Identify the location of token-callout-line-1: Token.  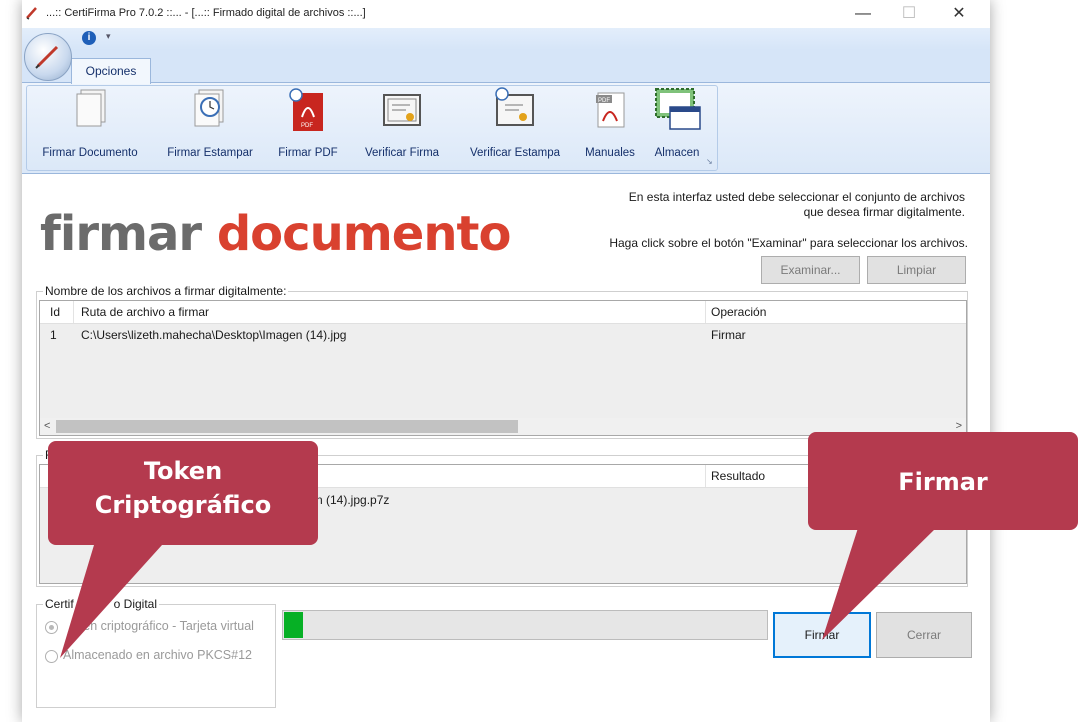
(183, 471).